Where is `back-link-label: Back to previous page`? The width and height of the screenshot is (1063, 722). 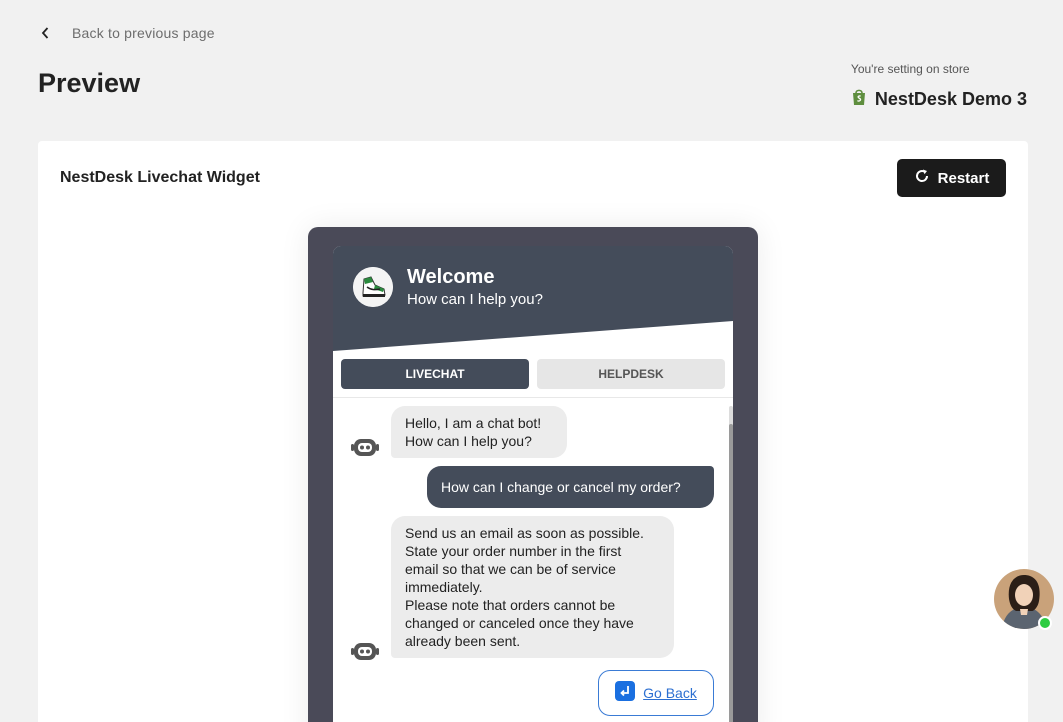
back-link-label: Back to previous page is located at coordinates (143, 33).